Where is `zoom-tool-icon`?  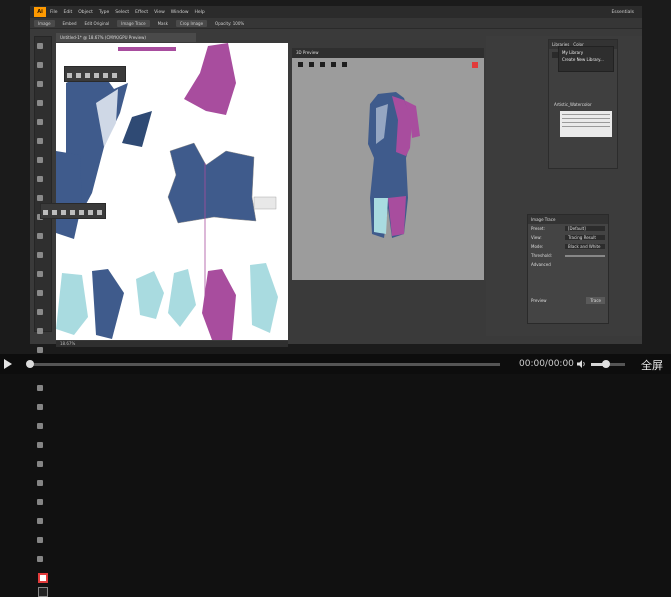 zoom-tool-icon is located at coordinates (40, 559).